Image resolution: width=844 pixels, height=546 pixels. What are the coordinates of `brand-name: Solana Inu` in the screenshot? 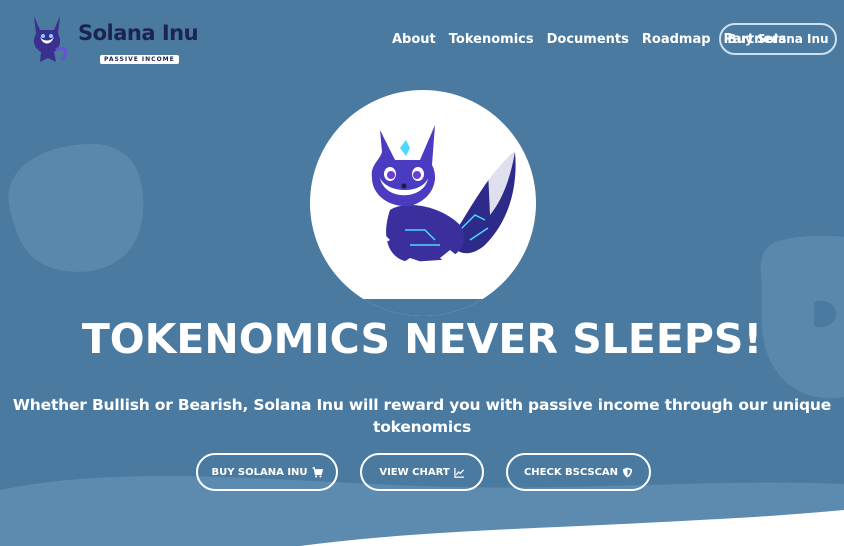 It's located at (138, 33).